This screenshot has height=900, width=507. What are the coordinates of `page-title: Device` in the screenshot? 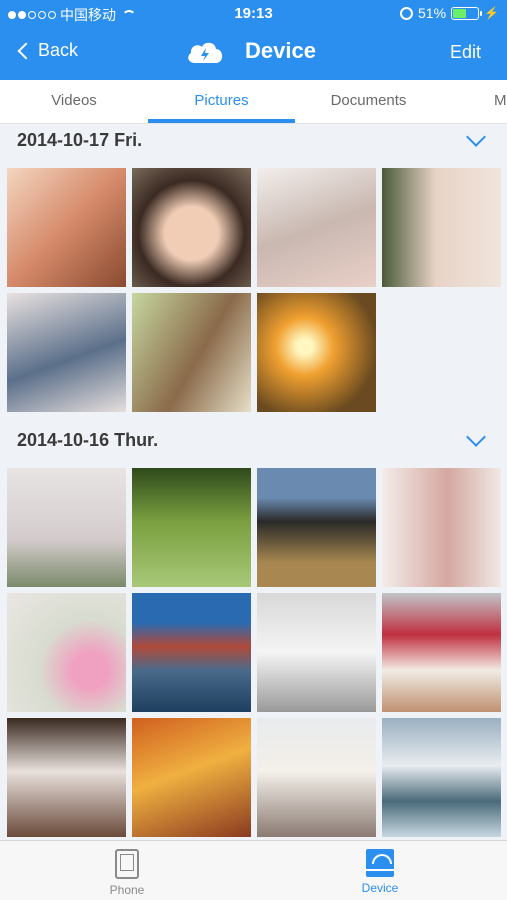 It's located at (280, 50).